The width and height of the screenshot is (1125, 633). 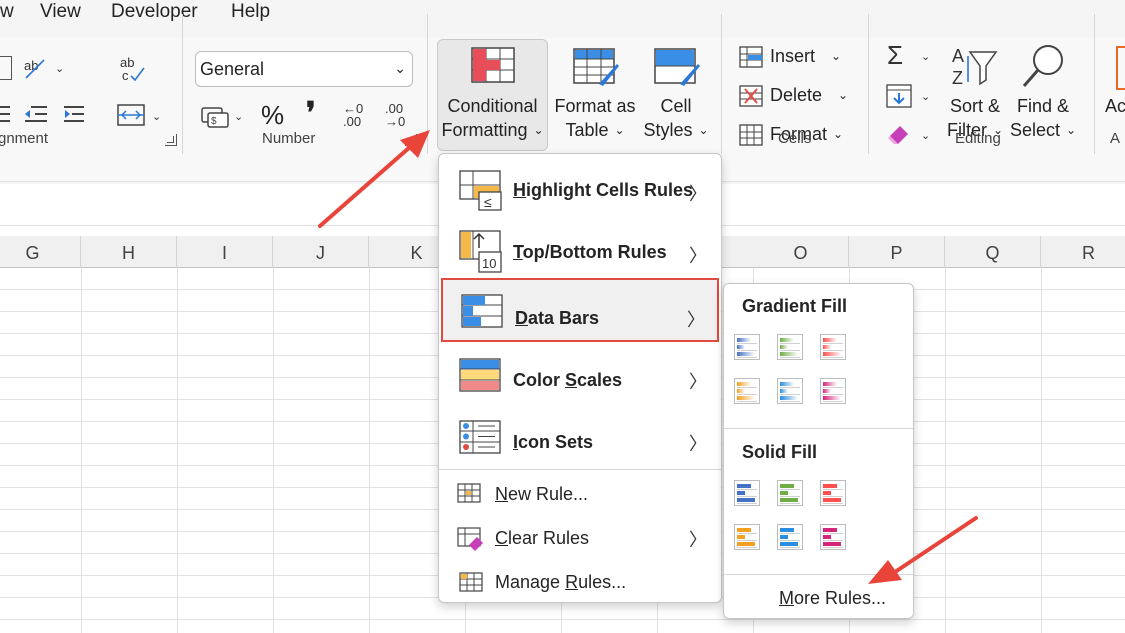 What do you see at coordinates (395, 121) in the screenshot?
I see `decrease-decimal-bottom: →0` at bounding box center [395, 121].